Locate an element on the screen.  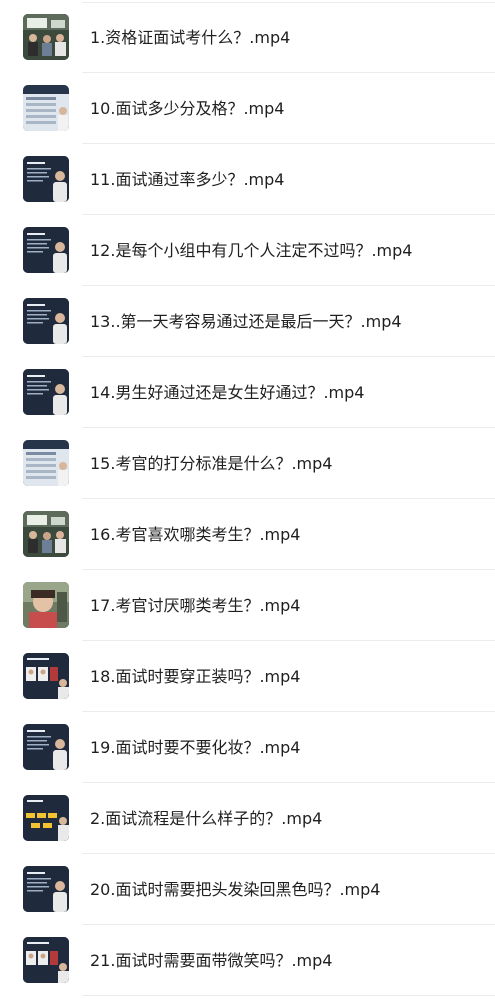
file-name: 10.面试多少分及格？.mp4 is located at coordinates (187, 108).